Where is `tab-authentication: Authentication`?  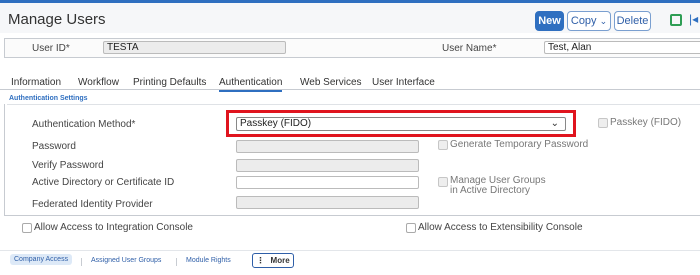
tab-authentication: Authentication is located at coordinates (251, 84).